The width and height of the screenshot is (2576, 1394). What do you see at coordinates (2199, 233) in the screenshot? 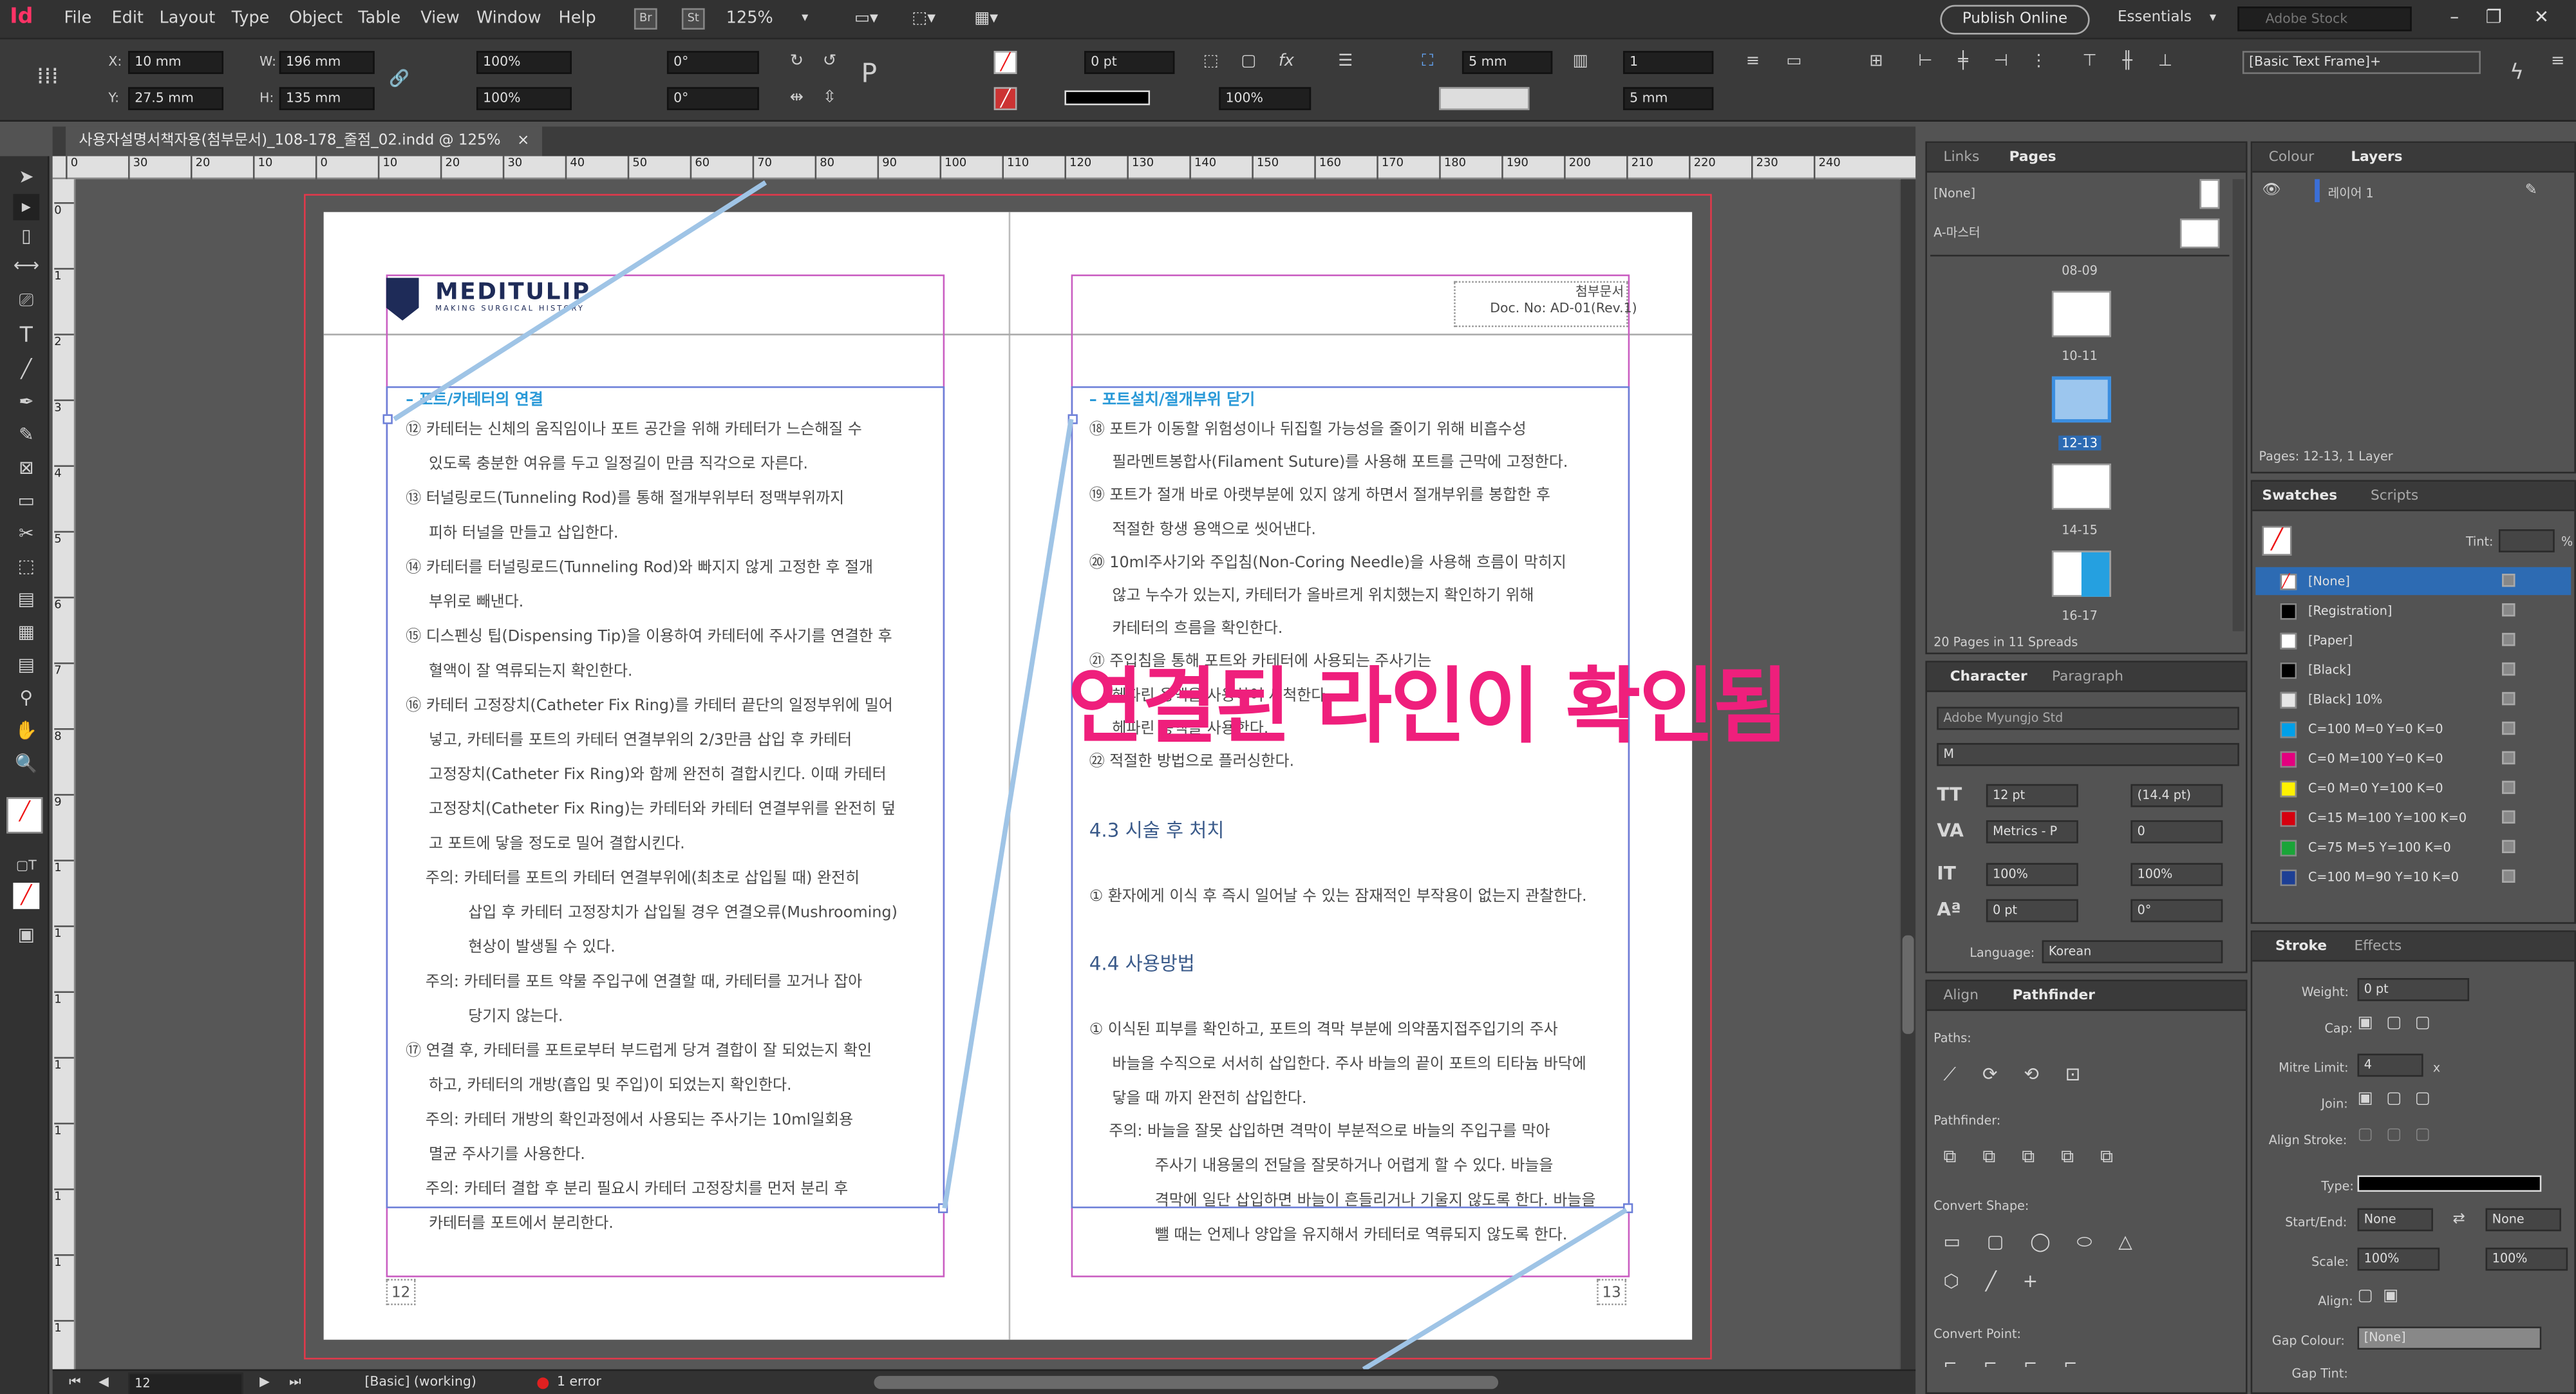
I see `a-master-thumb` at bounding box center [2199, 233].